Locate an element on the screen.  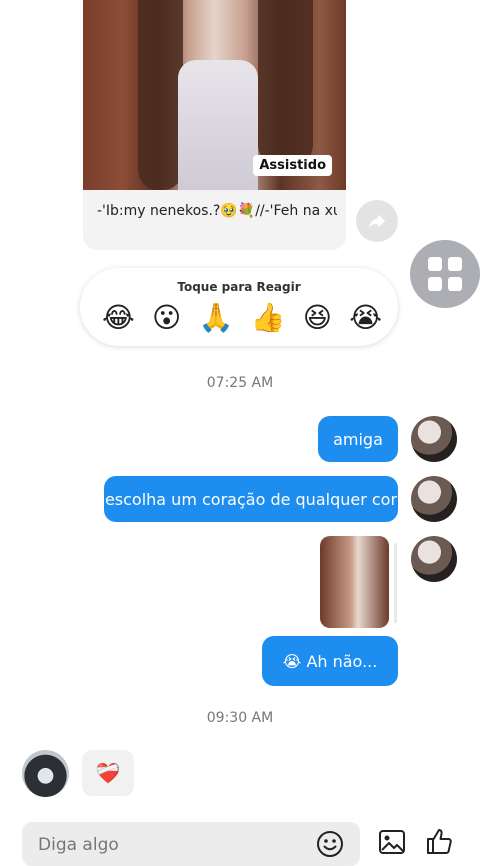
reaction-title: Toque para Reagir is located at coordinates (239, 287).